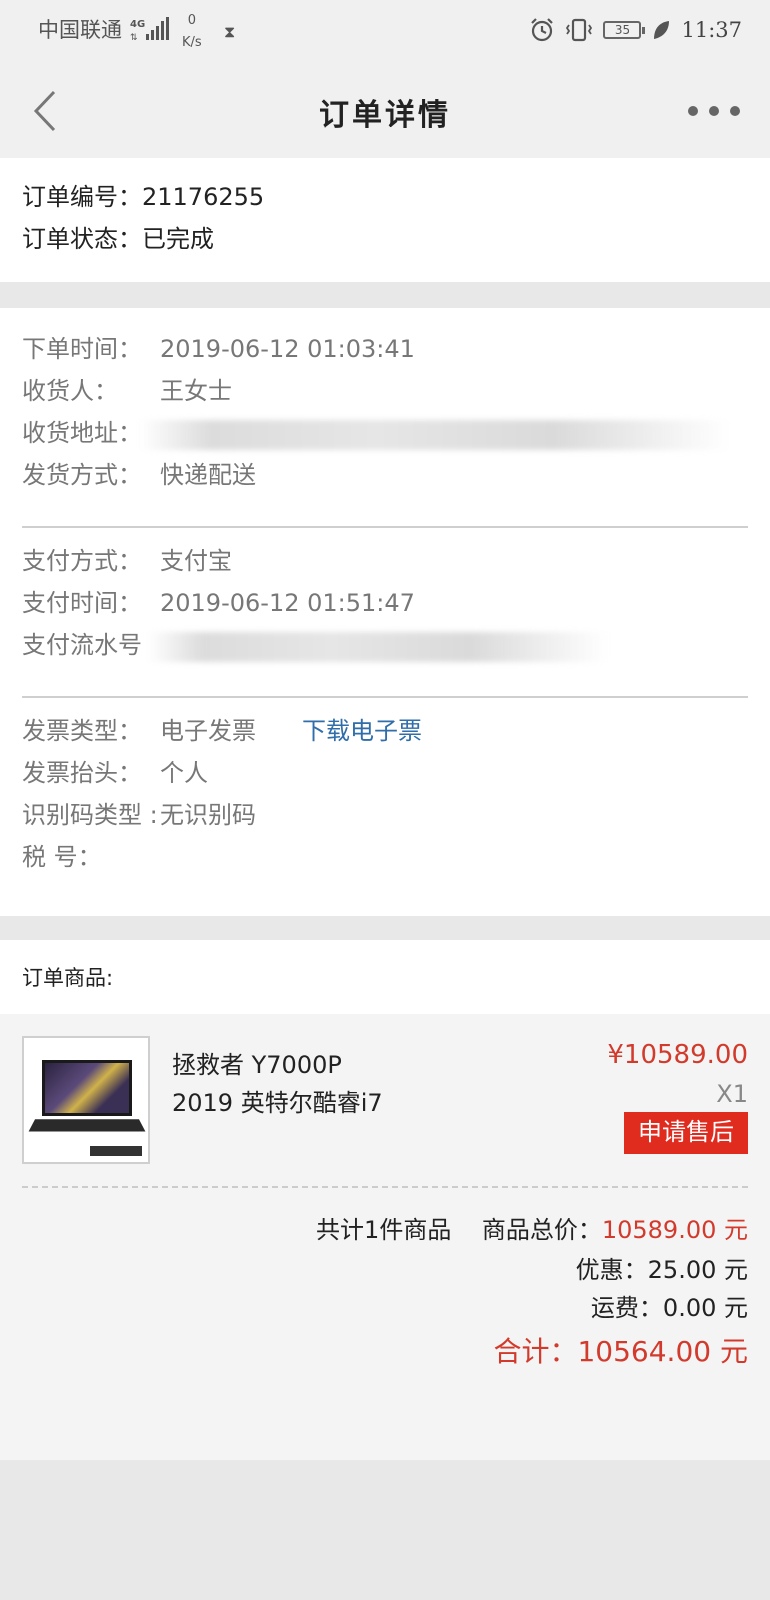 The width and height of the screenshot is (770, 1600). Describe the element at coordinates (203, 197) in the screenshot. I see `order-number: 21176255` at that location.